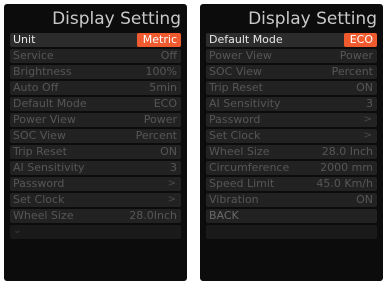 This screenshot has height=285, width=387. Describe the element at coordinates (347, 151) in the screenshot. I see `setting-value: 28.0 Inch` at that location.